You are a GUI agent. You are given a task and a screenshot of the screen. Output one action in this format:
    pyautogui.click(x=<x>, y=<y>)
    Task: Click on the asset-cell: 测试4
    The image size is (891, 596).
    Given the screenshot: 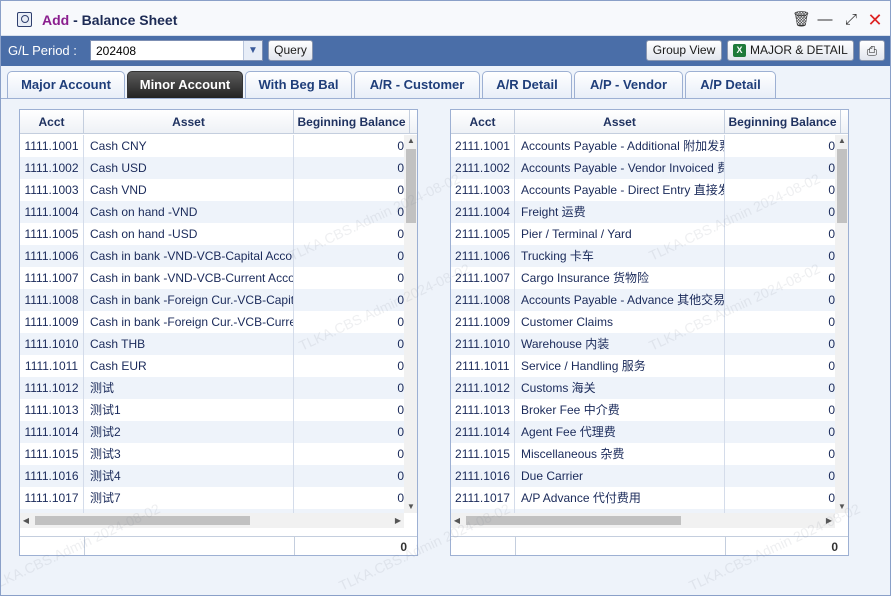 What is the action you would take?
    pyautogui.click(x=189, y=476)
    